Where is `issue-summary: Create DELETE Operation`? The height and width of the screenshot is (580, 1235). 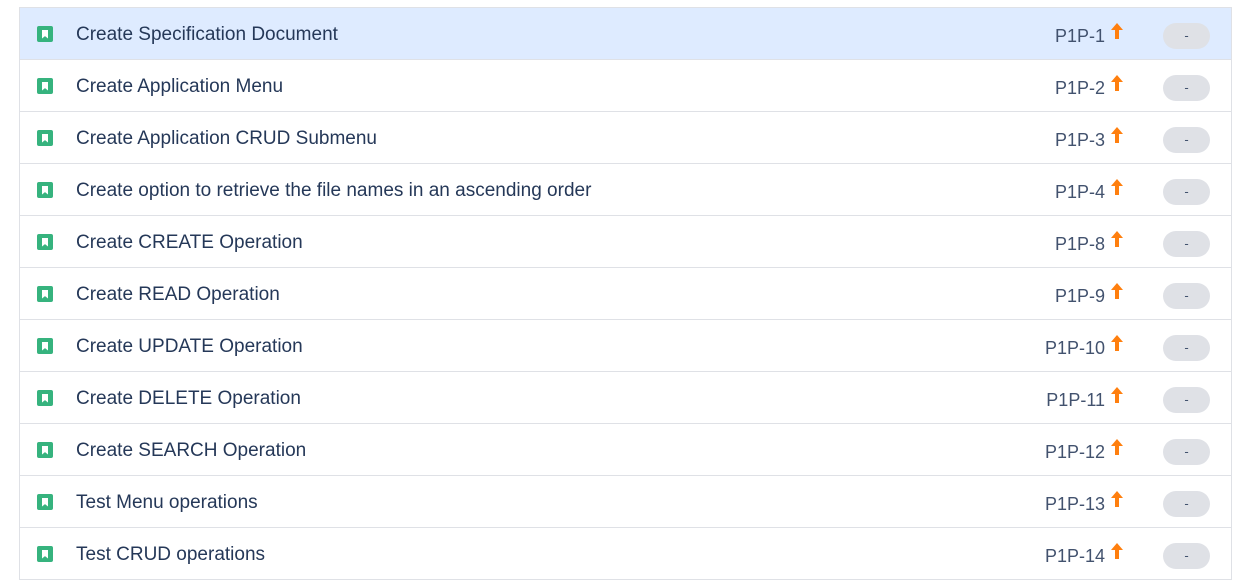
issue-summary: Create DELETE Operation is located at coordinates (188, 399).